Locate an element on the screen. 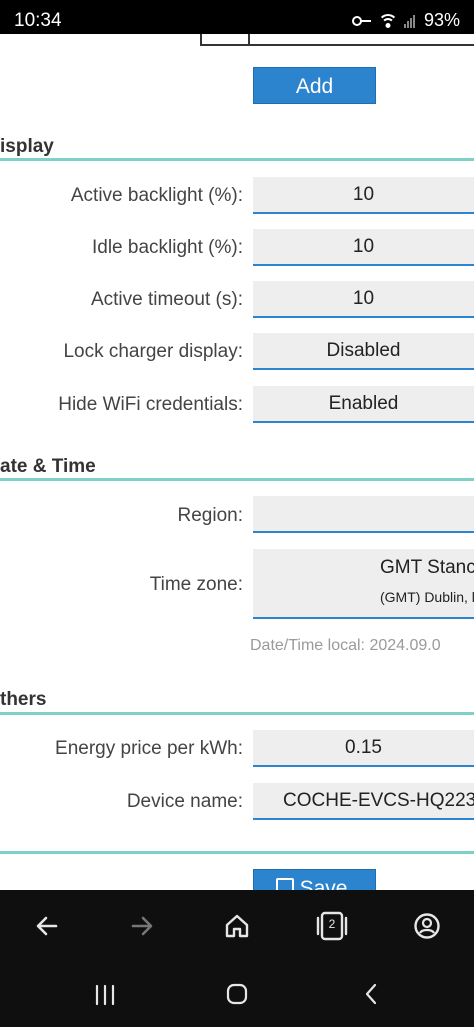 The image size is (474, 1027). top-field-left is located at coordinates (225, 40).